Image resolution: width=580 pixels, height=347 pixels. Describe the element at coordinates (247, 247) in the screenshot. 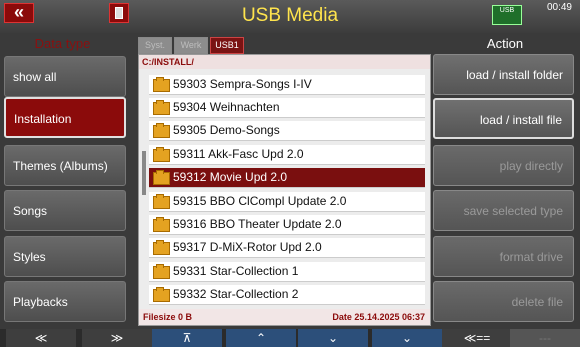

I see `file-name: 59317 D-MiX-Rotor Upd 2.0` at that location.